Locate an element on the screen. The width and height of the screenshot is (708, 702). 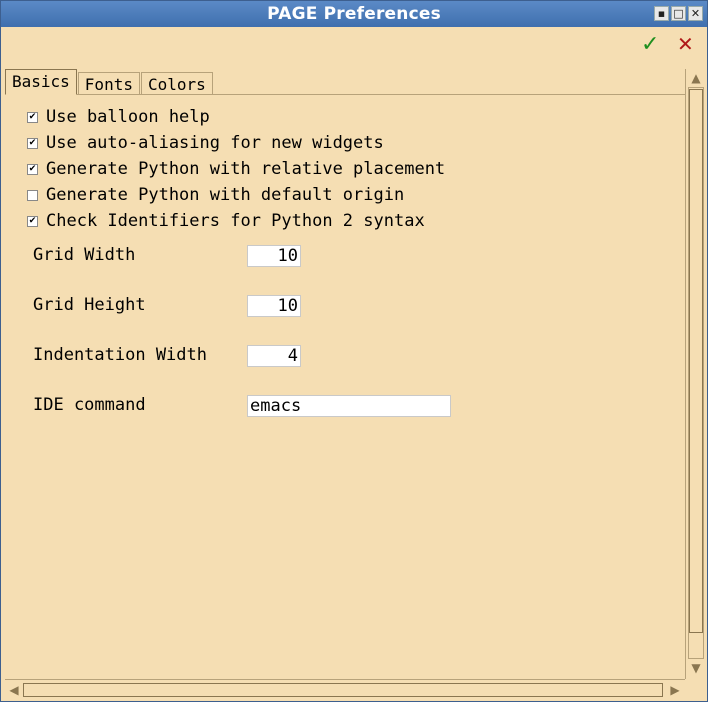
cancel-x-icon: ✕ is located at coordinates (688, 45).